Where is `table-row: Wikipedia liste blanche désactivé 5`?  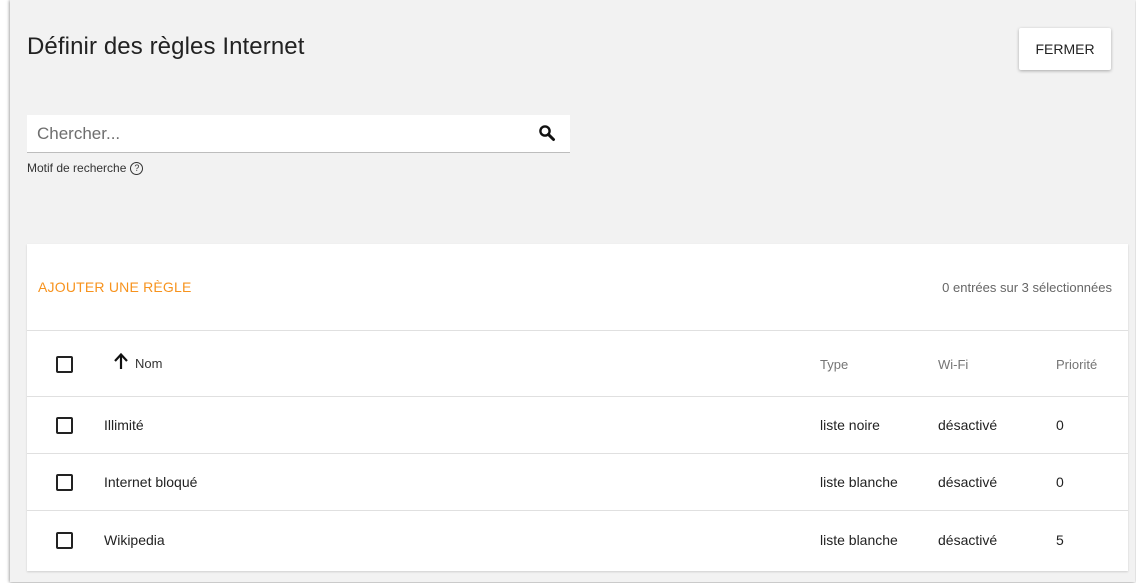
table-row: Wikipedia liste blanche désactivé 5 is located at coordinates (577, 540).